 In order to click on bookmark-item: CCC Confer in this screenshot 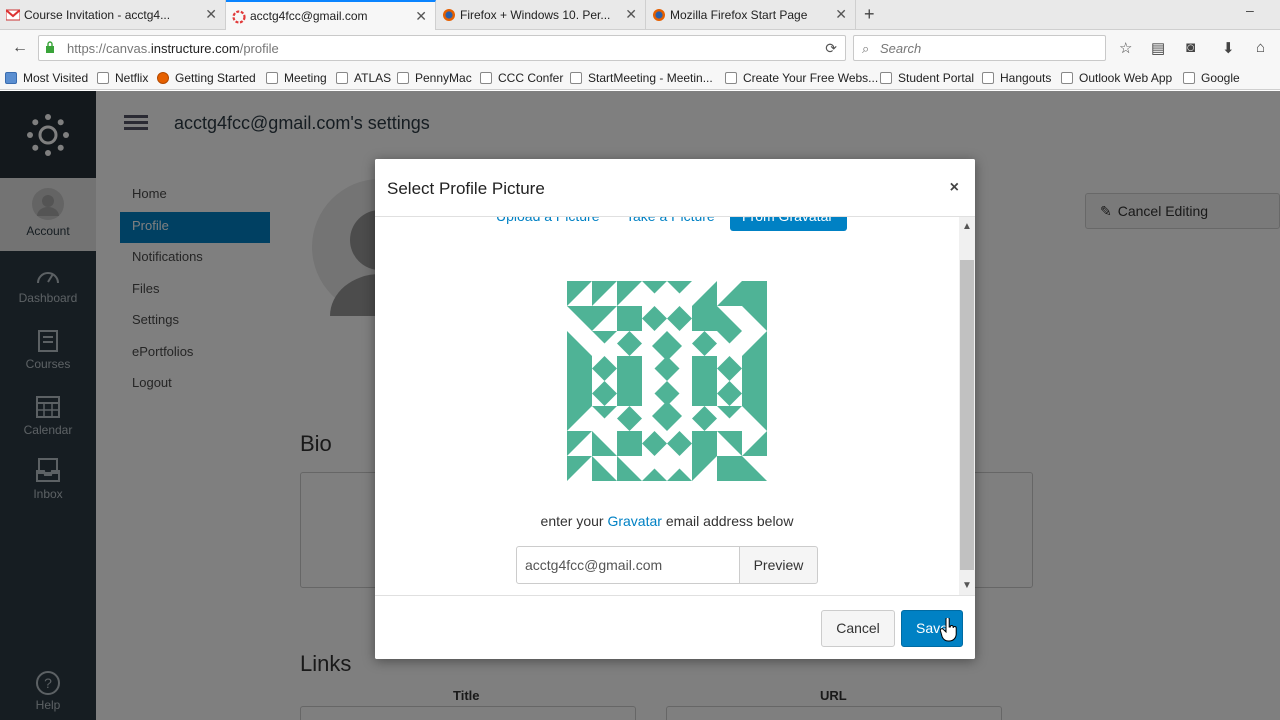, I will do `click(521, 78)`.